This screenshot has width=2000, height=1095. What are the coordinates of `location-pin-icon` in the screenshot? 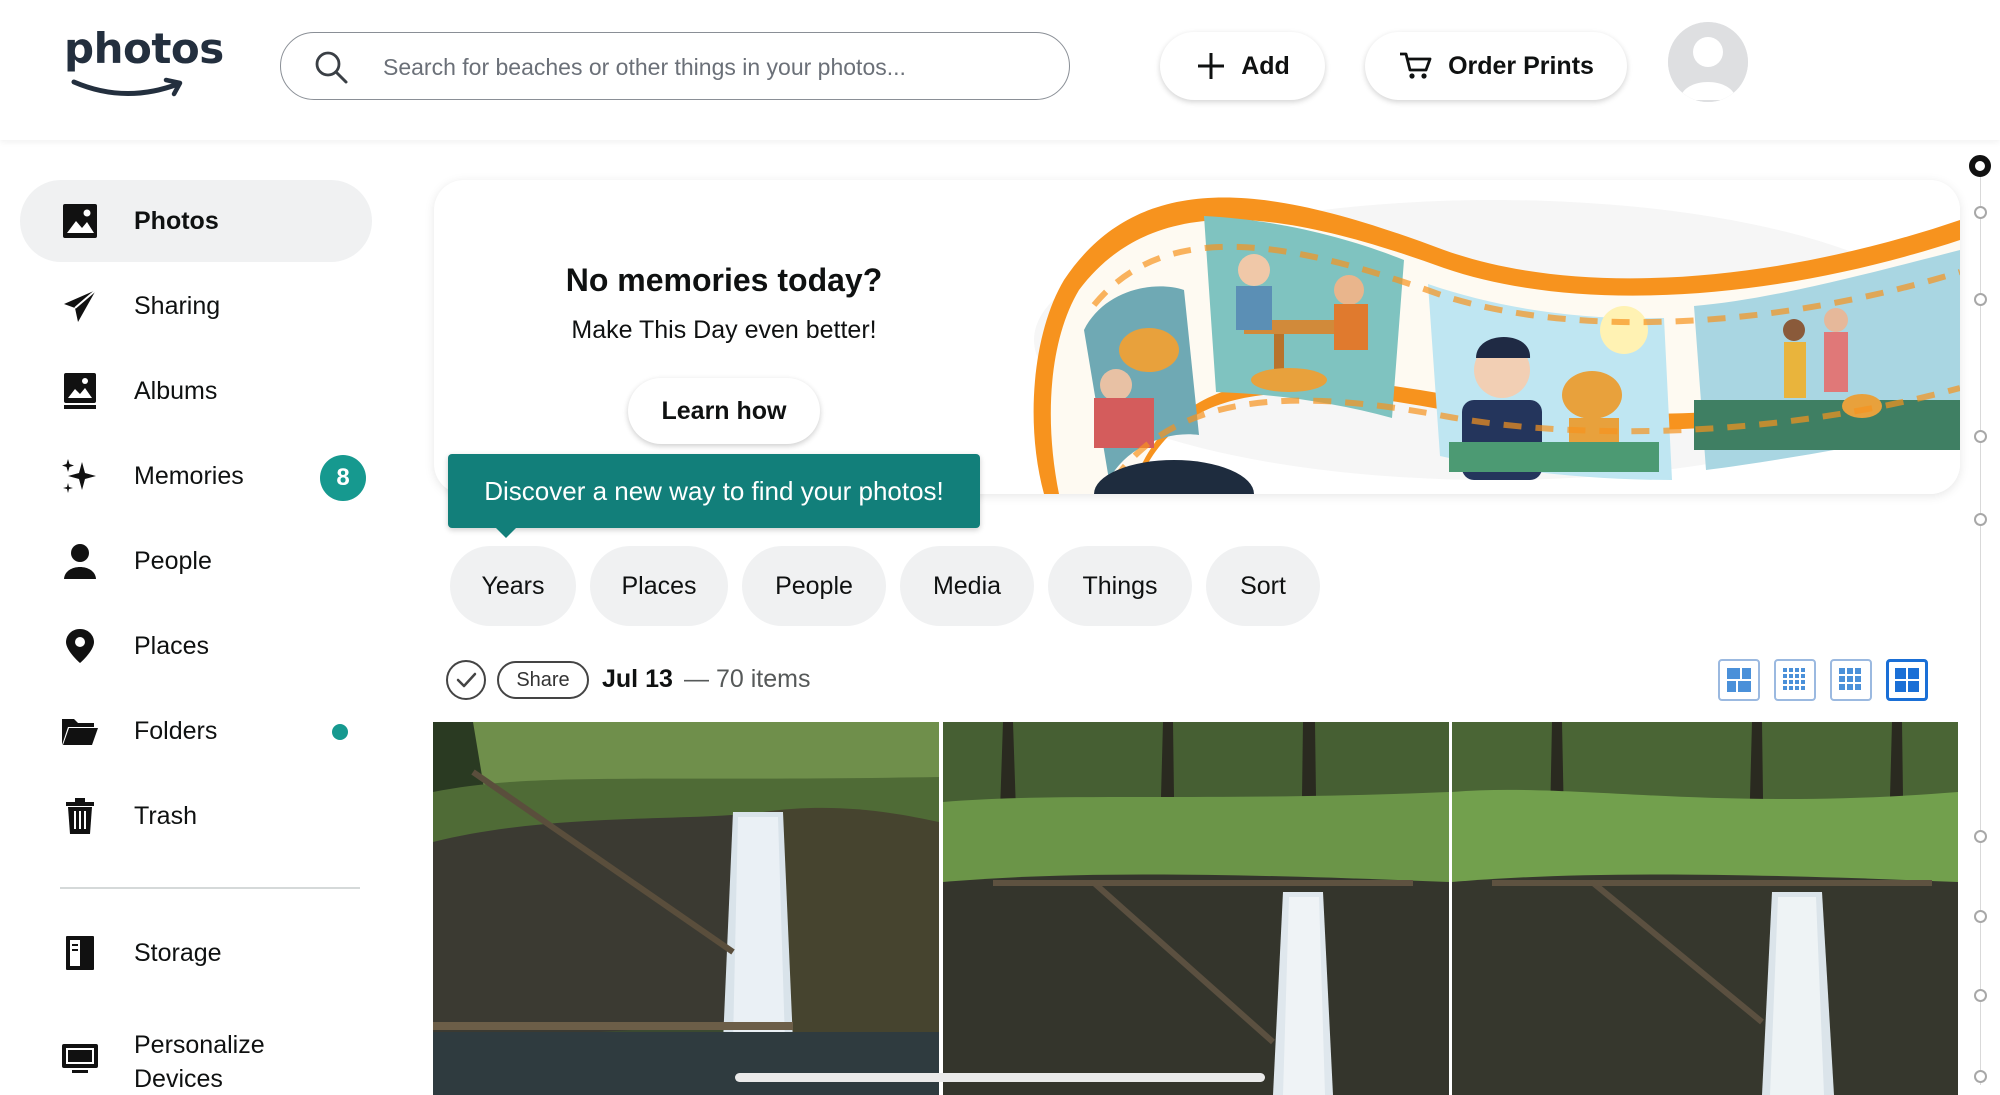 It's located at (80, 646).